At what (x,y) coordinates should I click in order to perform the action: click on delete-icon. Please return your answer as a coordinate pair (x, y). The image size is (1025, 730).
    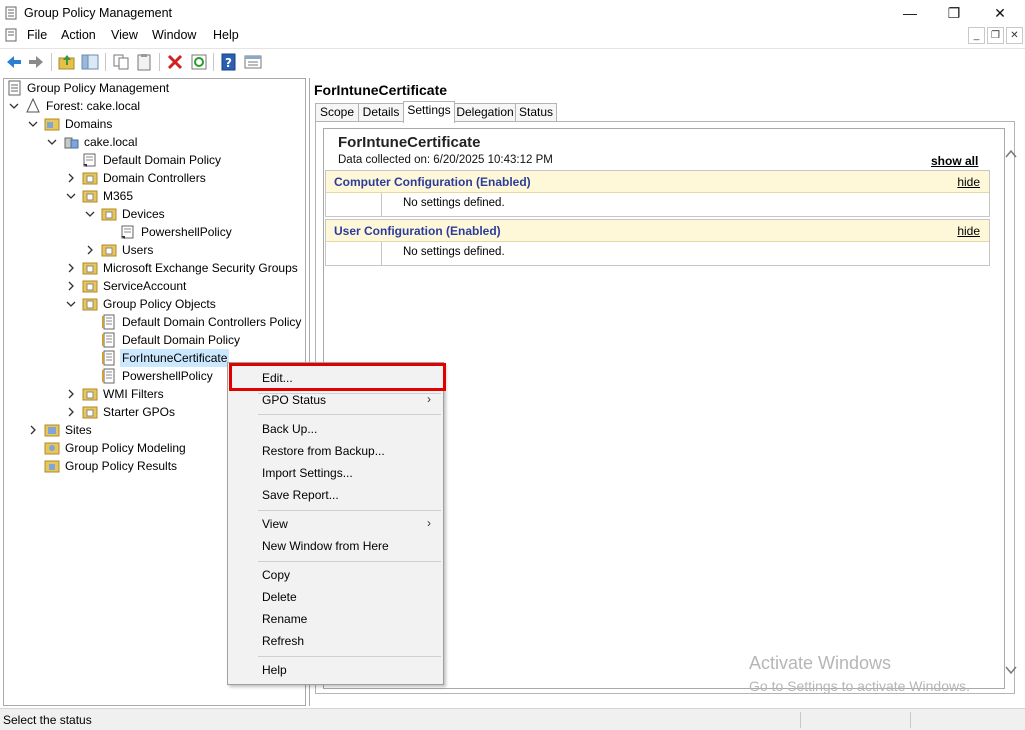
    Looking at the image, I should click on (175, 62).